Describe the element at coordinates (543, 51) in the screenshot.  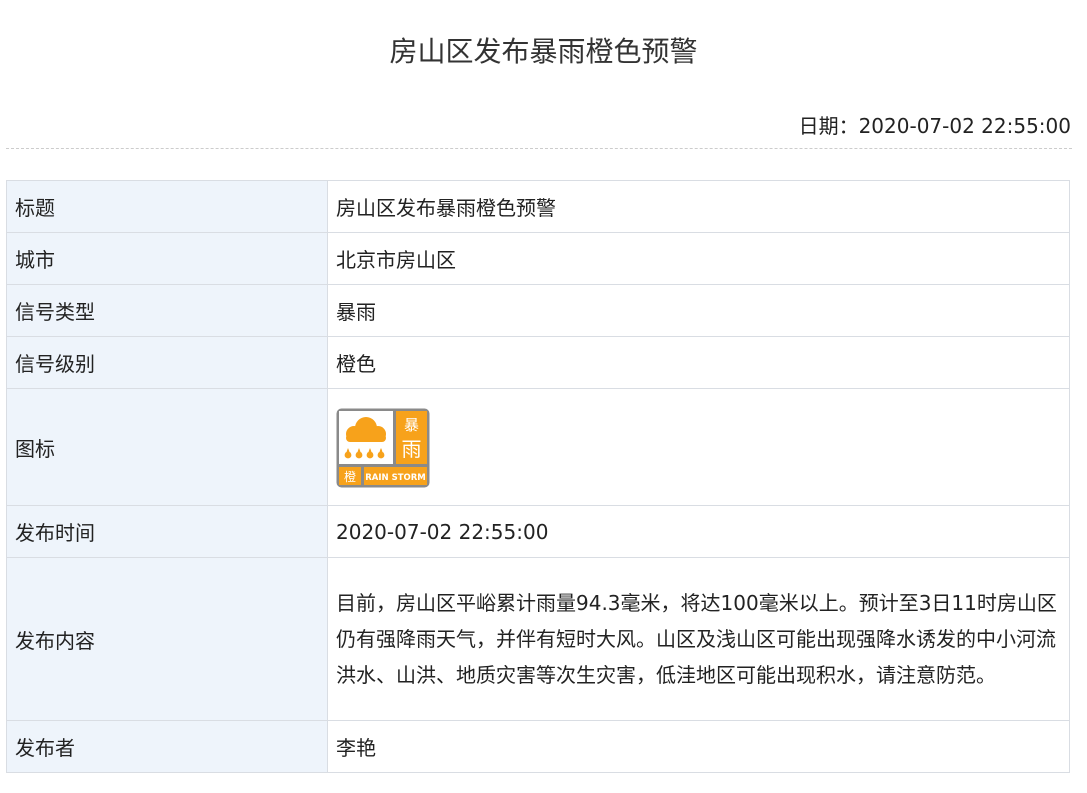
I see `page-title: 房山区发布暴雨橙色预警` at that location.